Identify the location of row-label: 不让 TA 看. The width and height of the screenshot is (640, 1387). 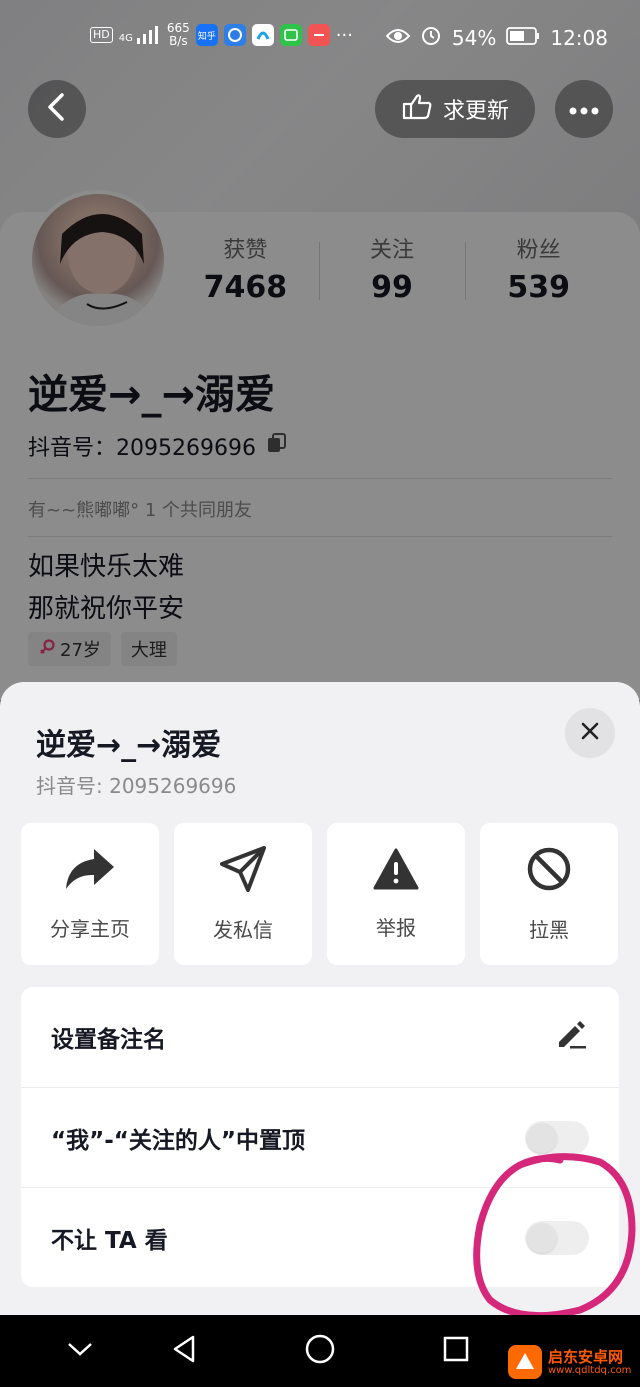
(109, 1240).